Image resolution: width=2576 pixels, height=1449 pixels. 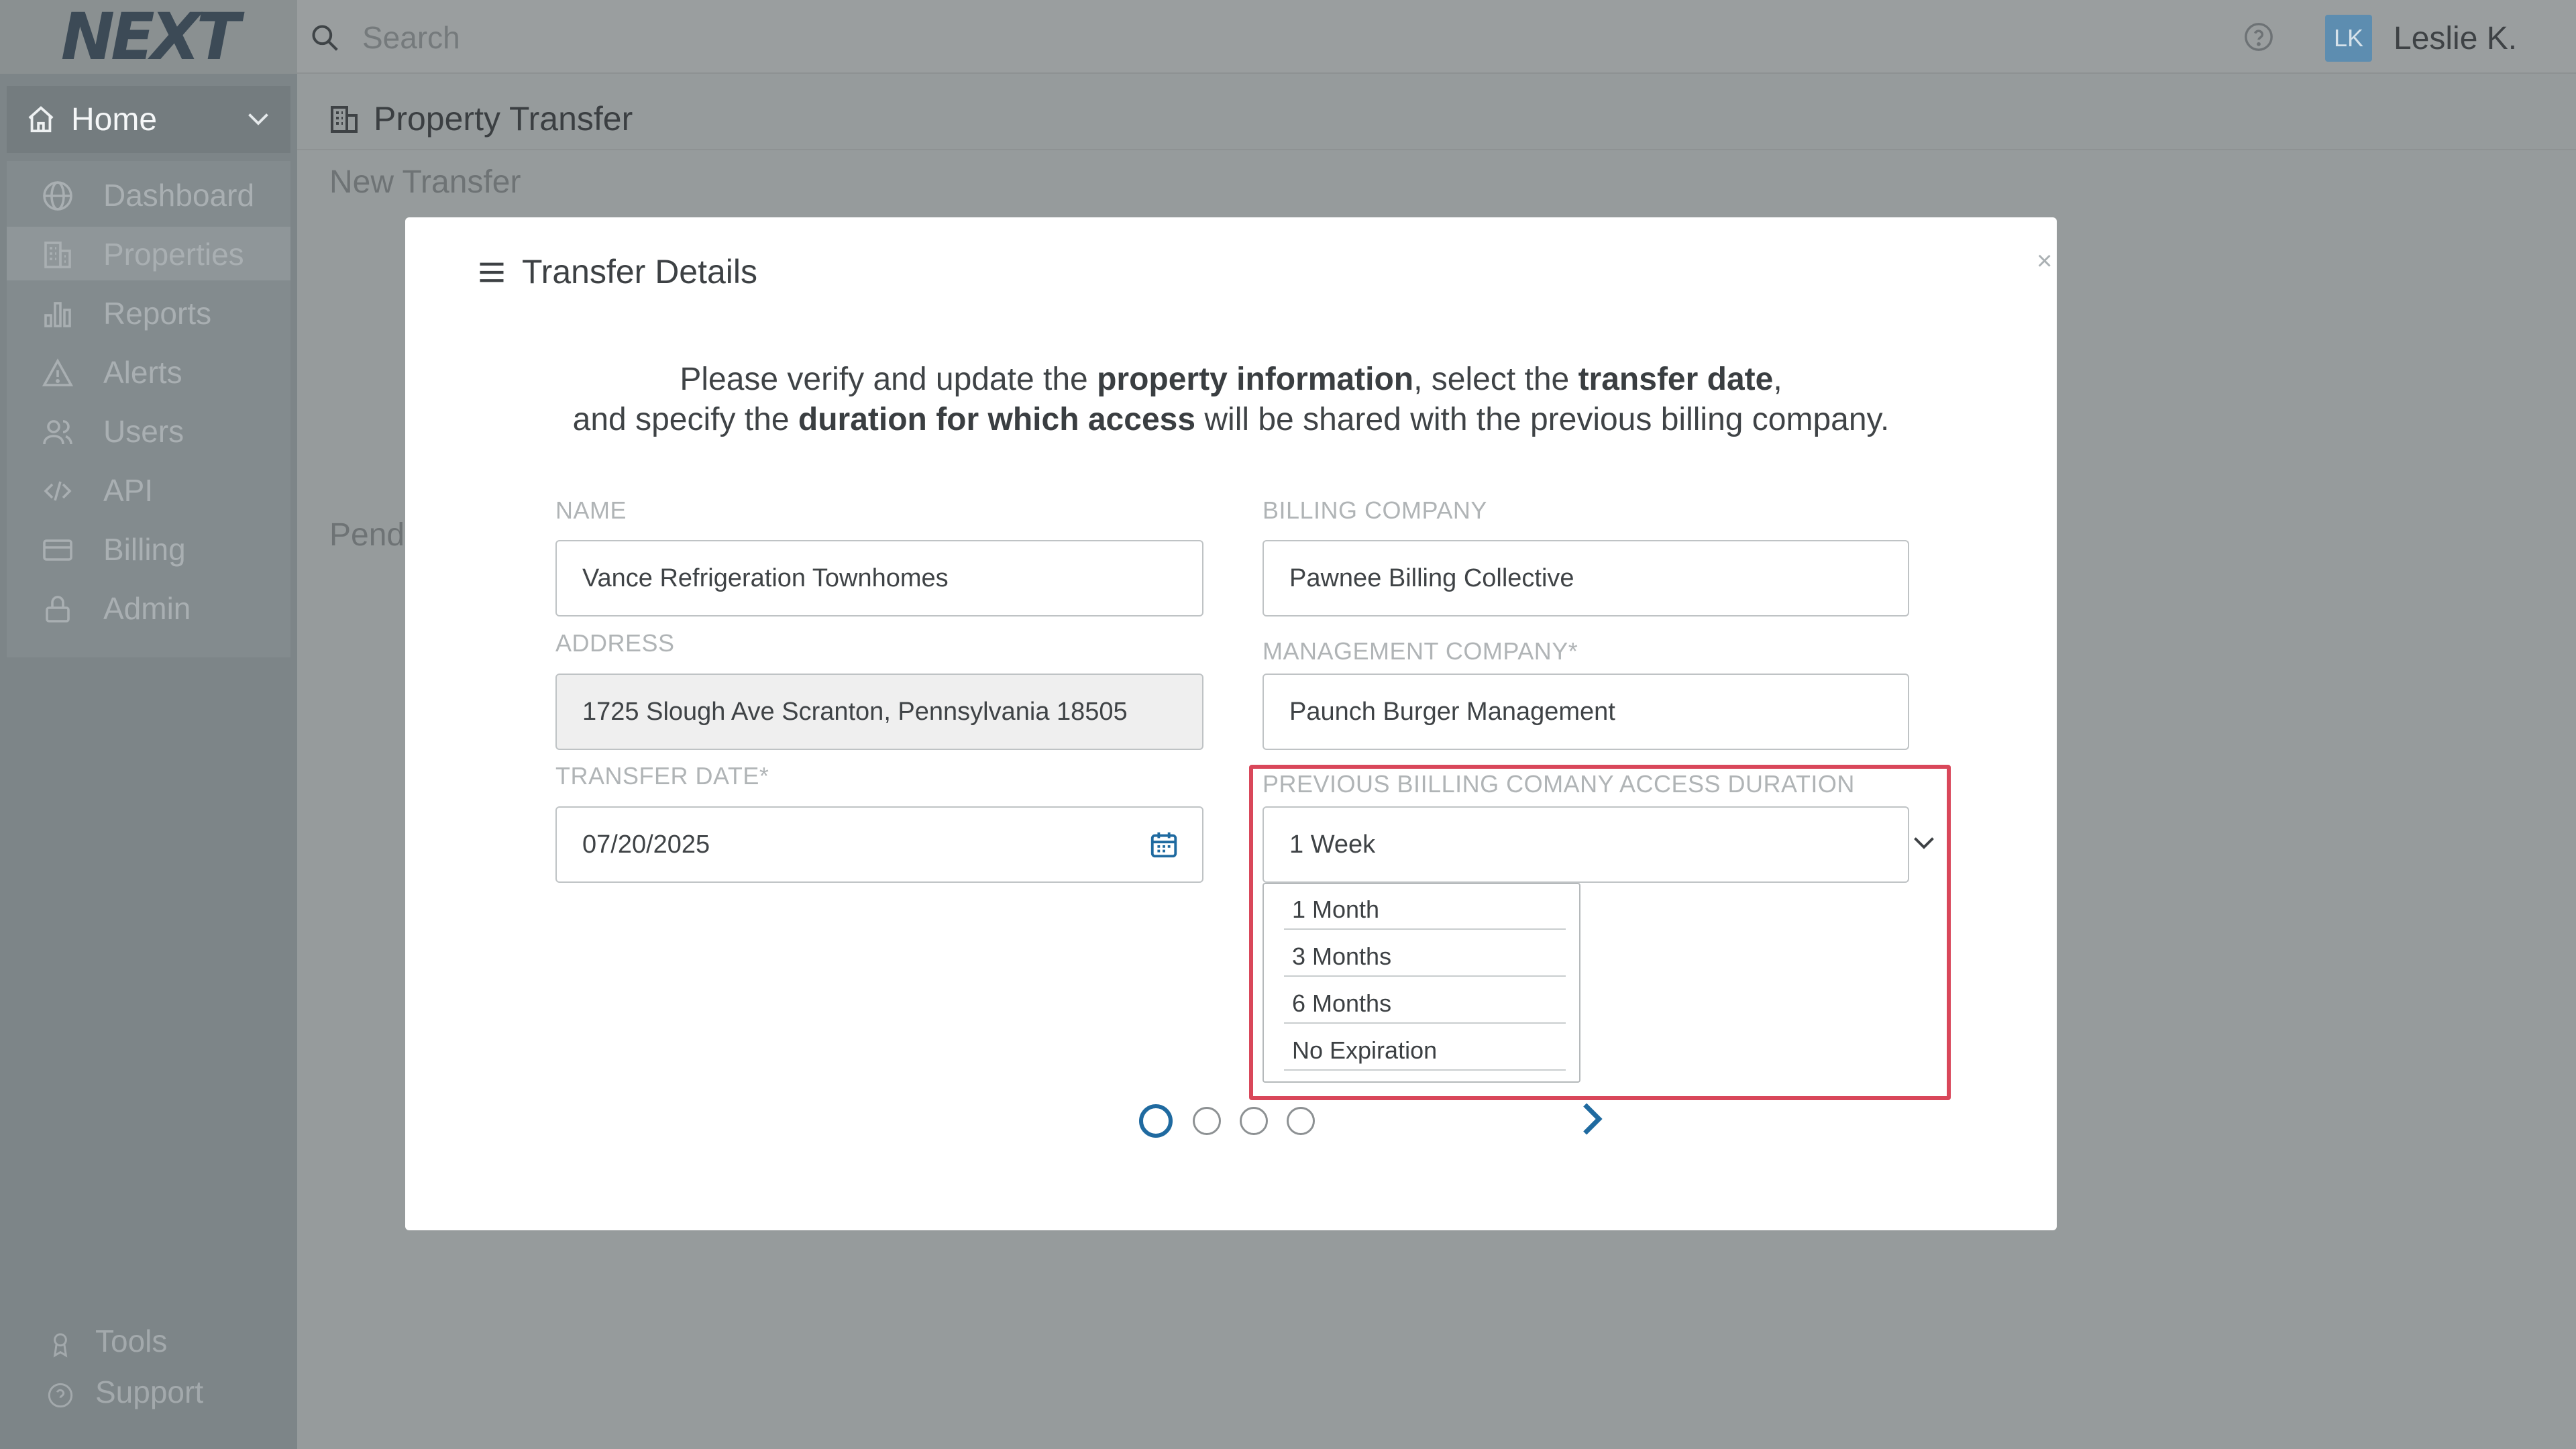 I want to click on top-bar: NEXT LK Leslie K., so click(x=1288, y=37).